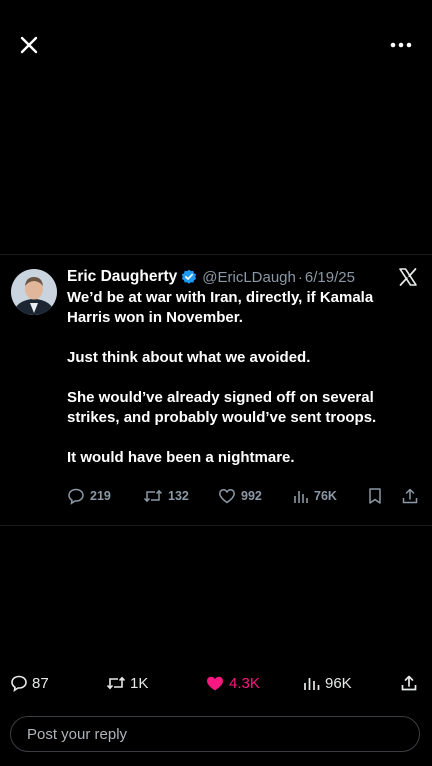 This screenshot has height=766, width=432. What do you see at coordinates (244, 683) in the screenshot?
I see `like-count: 4.3K` at bounding box center [244, 683].